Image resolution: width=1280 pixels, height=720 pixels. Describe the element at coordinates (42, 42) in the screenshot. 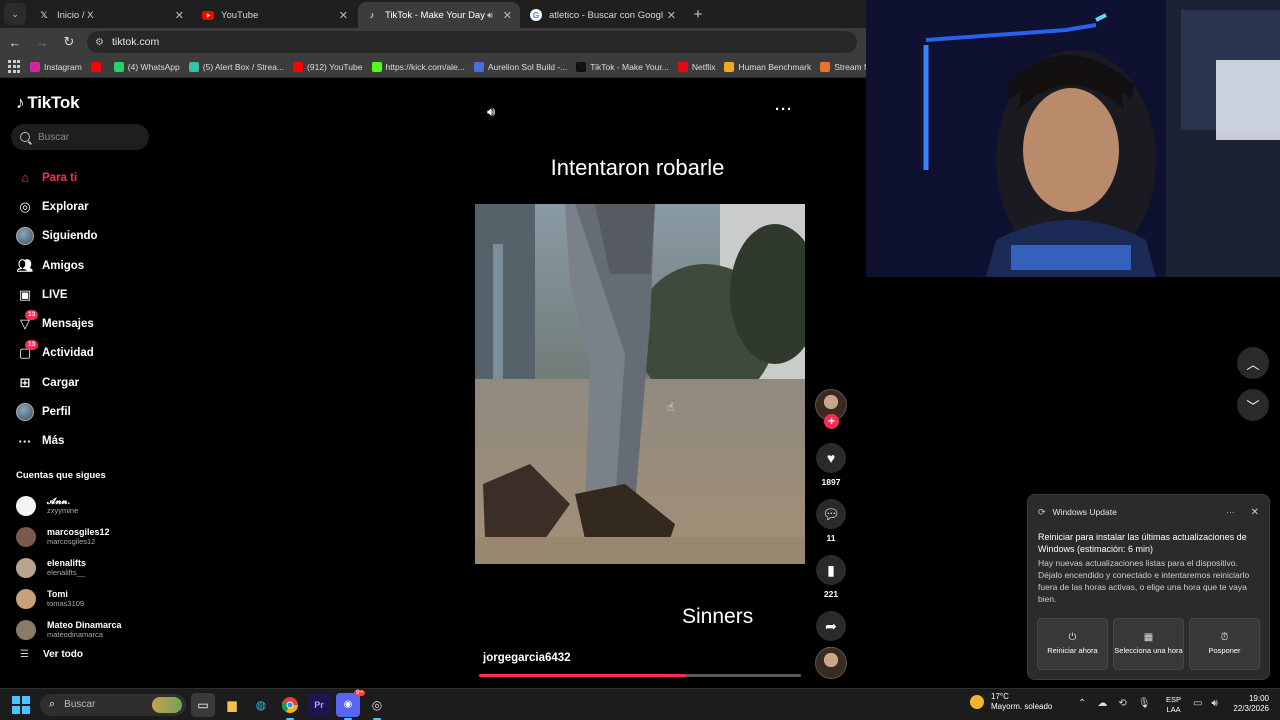

I see `forward-arrow-icon: →` at that location.